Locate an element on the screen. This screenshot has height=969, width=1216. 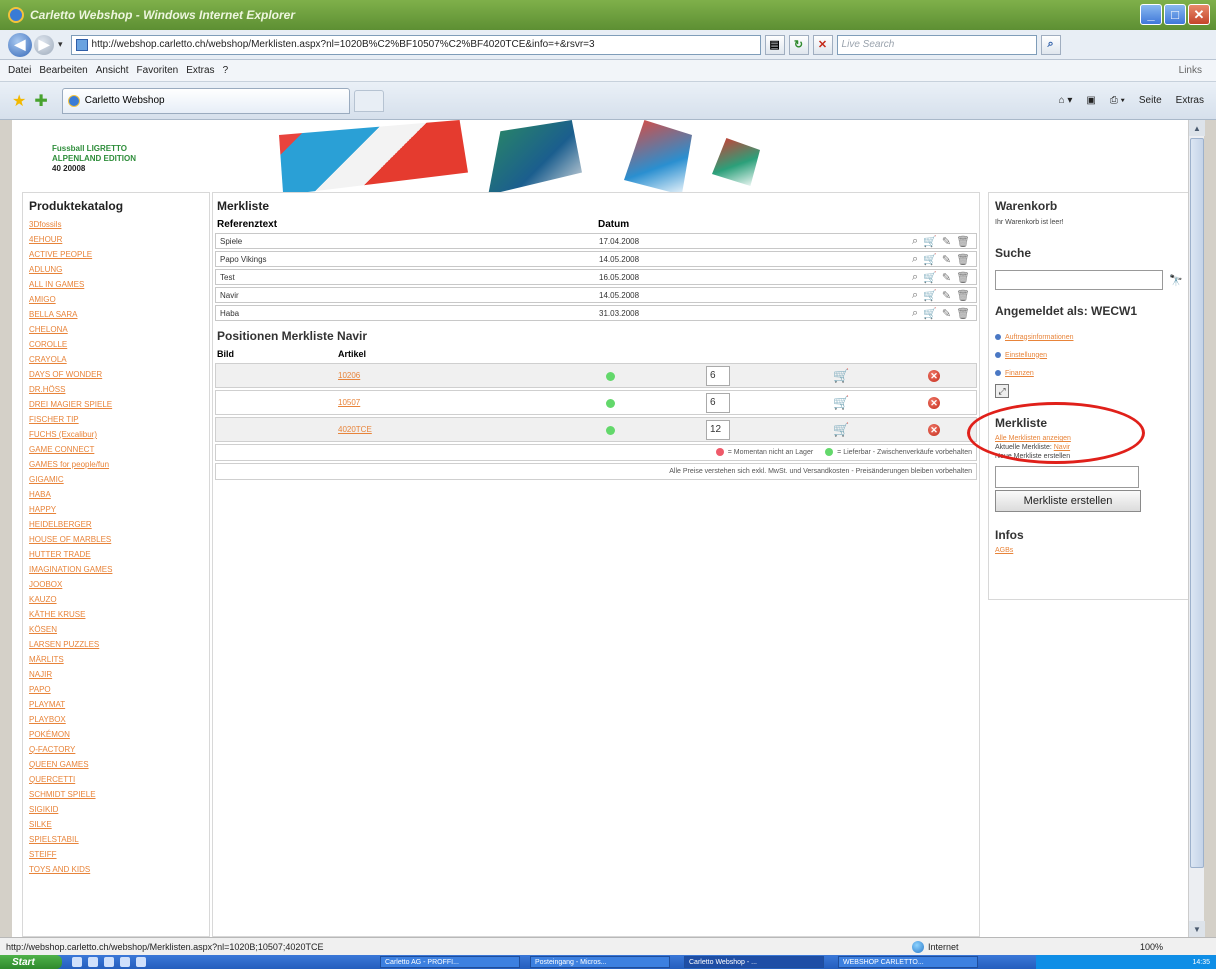
merkliste-row: Navir 14.05.2008 ⌕ 🛒 ✎ 🗑 is located at coordinates (596, 295).